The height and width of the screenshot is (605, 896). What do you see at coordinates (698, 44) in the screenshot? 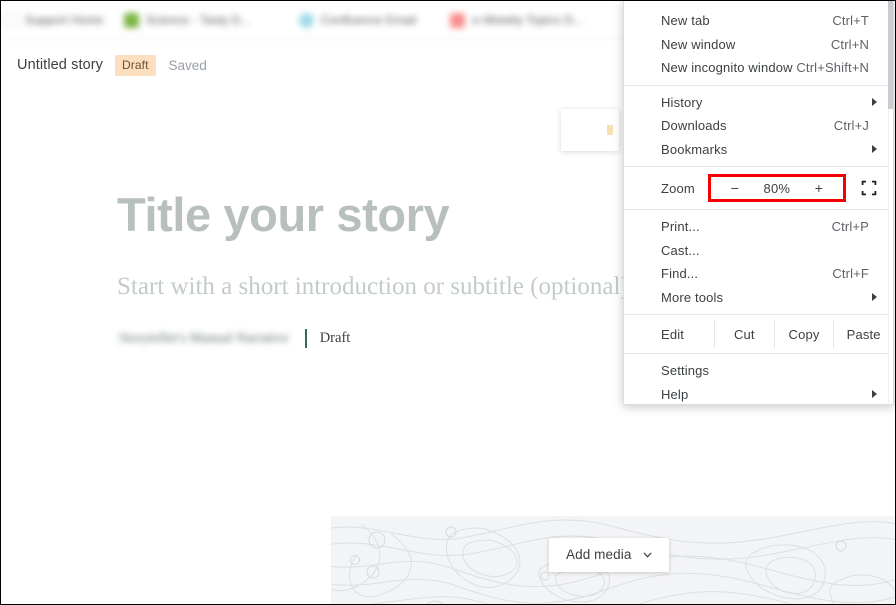
I see `menu-item-label: New window` at bounding box center [698, 44].